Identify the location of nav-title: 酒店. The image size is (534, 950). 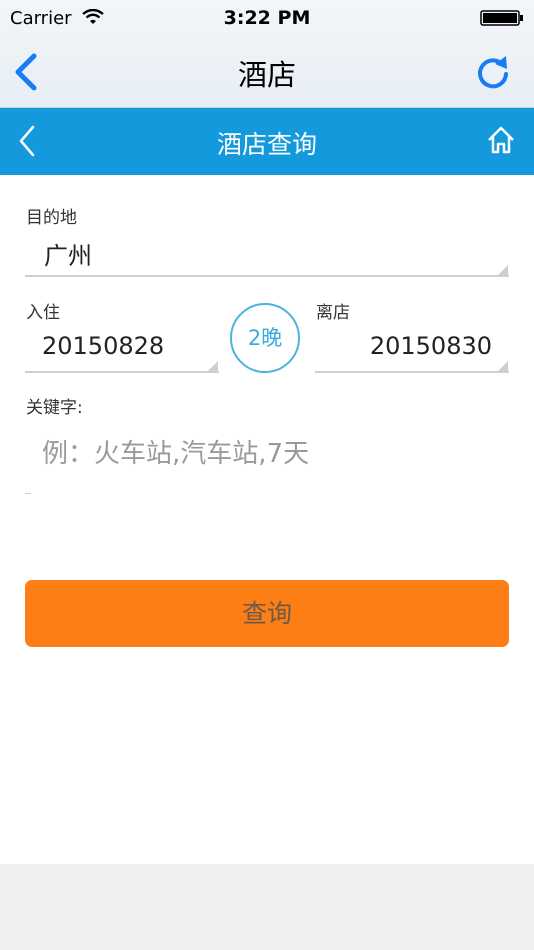
(266, 75).